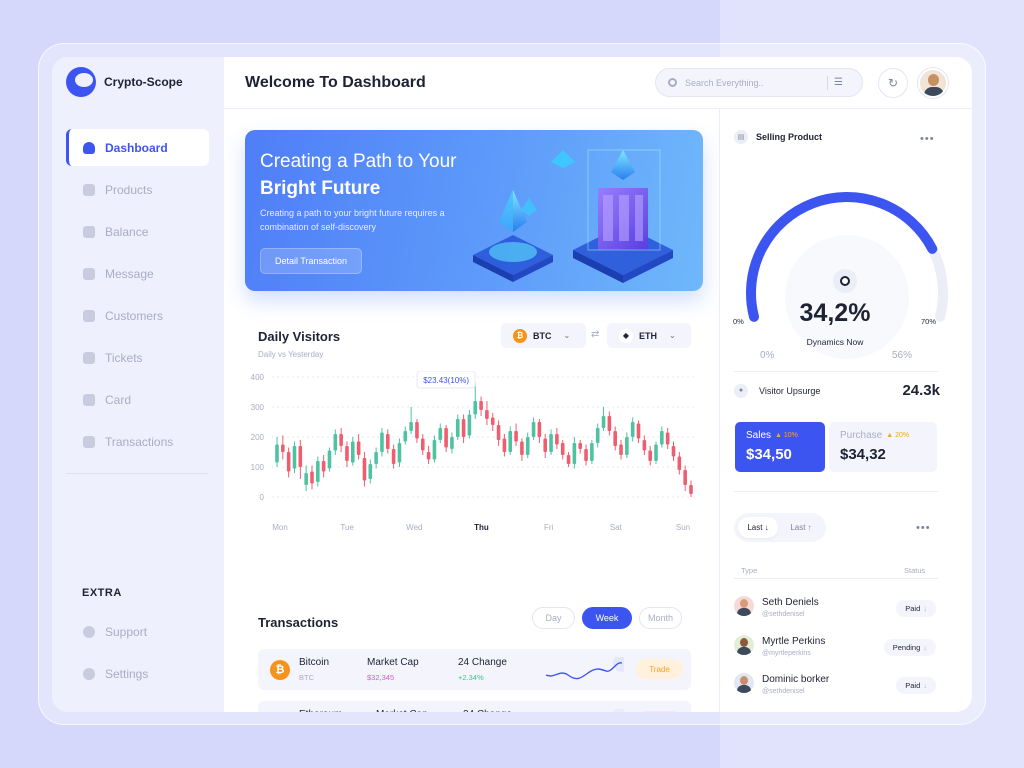  What do you see at coordinates (126, 631) in the screenshot?
I see `sidebar-item-label: Support` at bounding box center [126, 631].